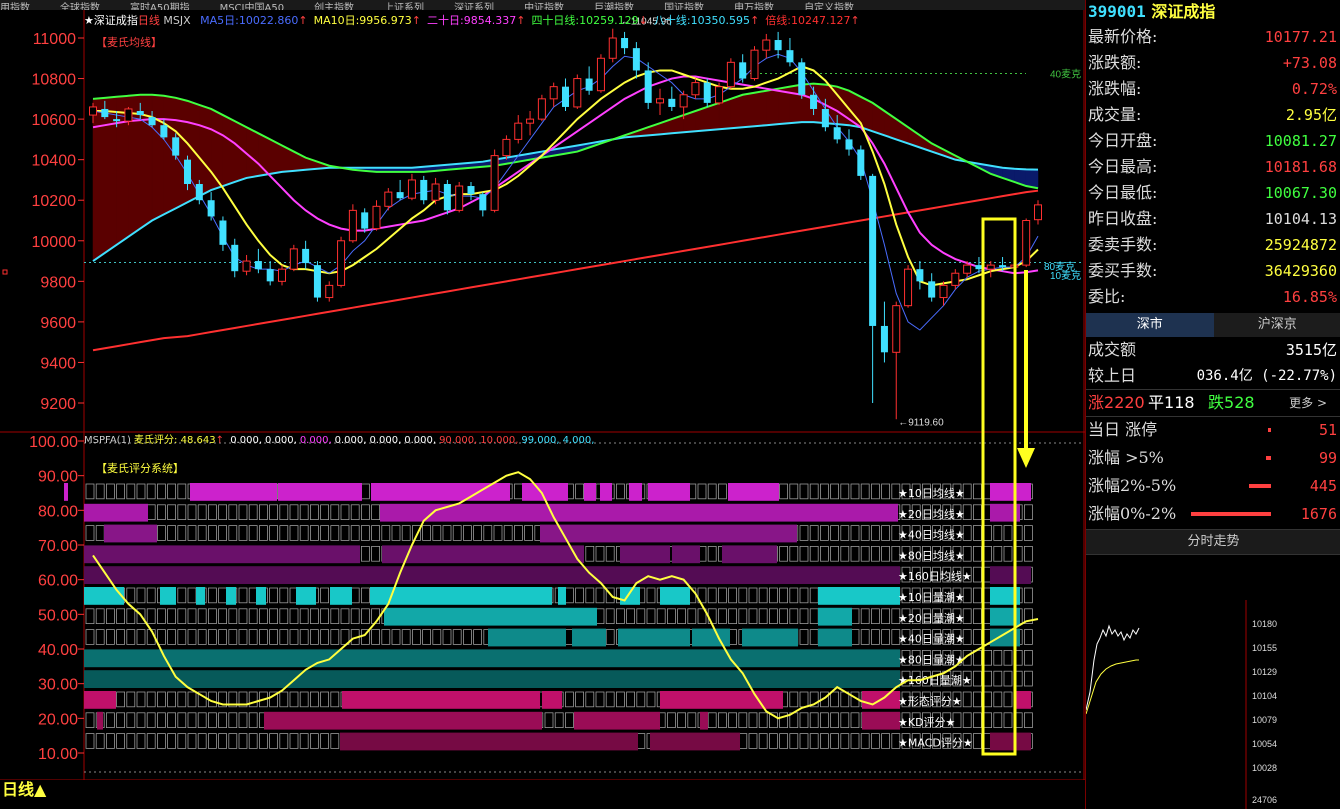 The width and height of the screenshot is (1340, 809). Describe the element at coordinates (1213, 141) in the screenshot. I see `quote-row: 今日开盘: 10081.27` at that location.